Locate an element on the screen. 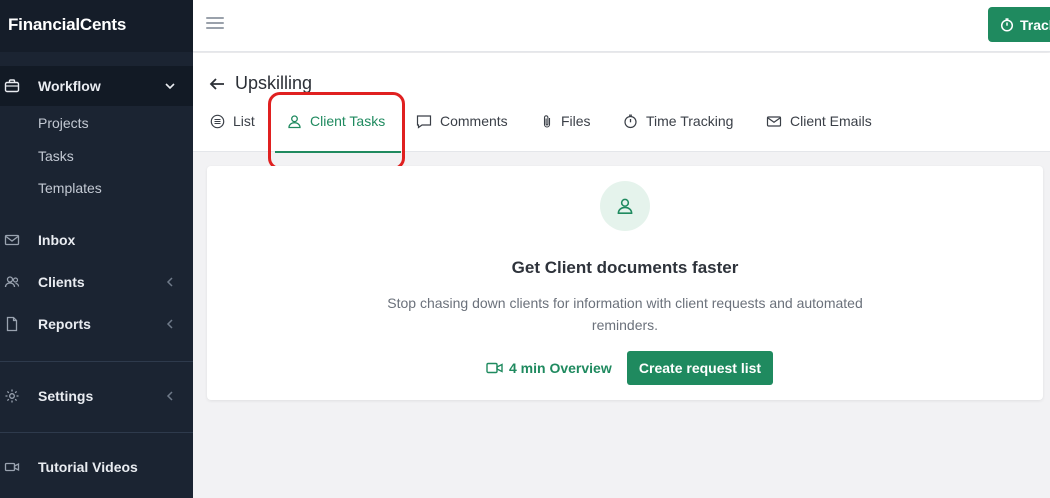 Image resolution: width=1050 pixels, height=498 pixels. sidebar-subitem-tasks: Tasks is located at coordinates (56, 156).